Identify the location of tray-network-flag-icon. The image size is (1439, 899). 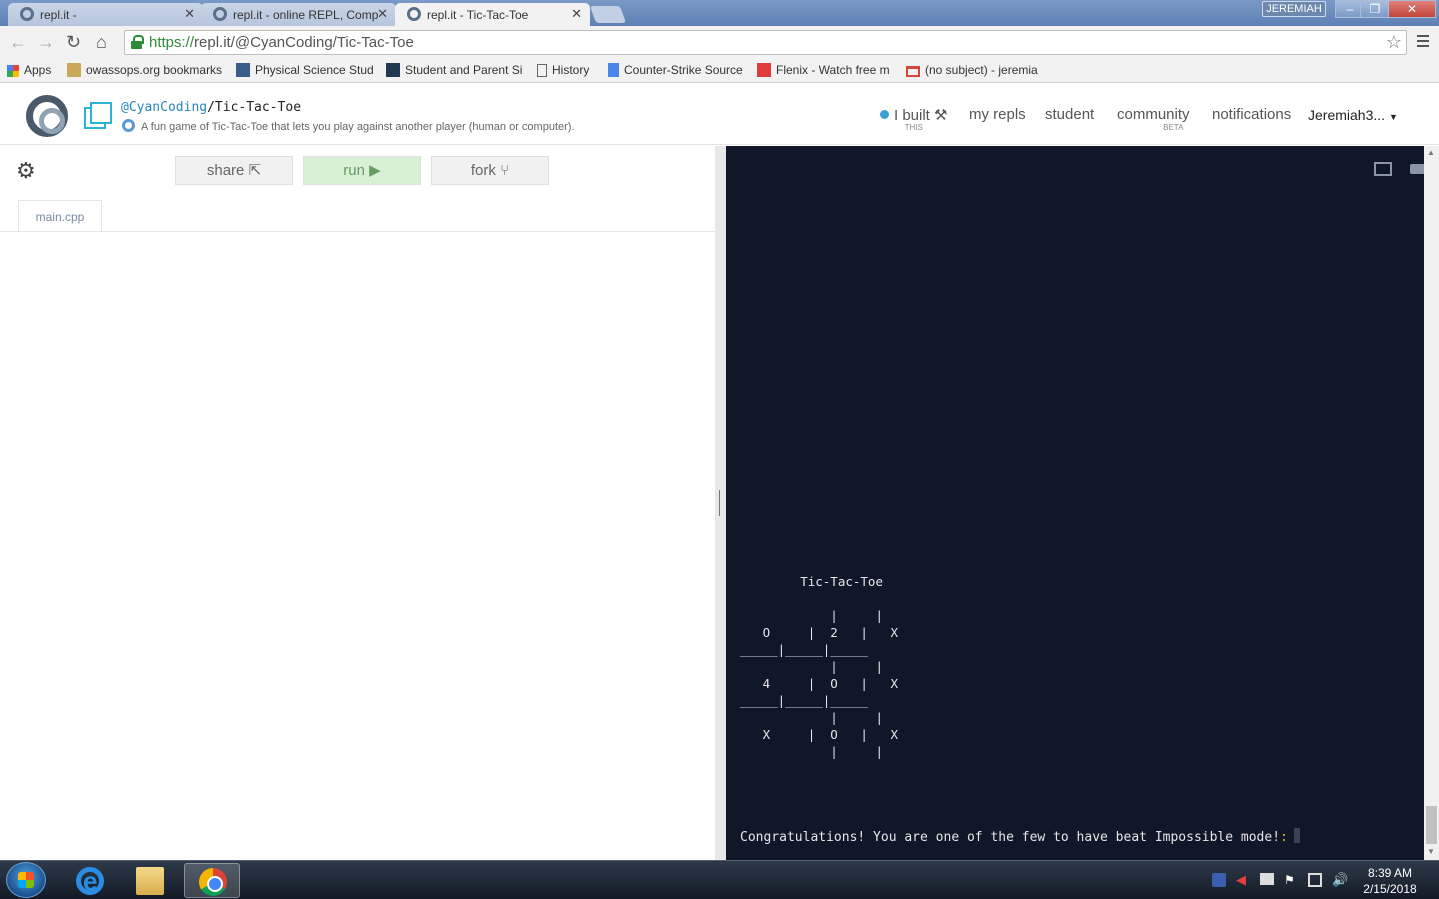
(1219, 880).